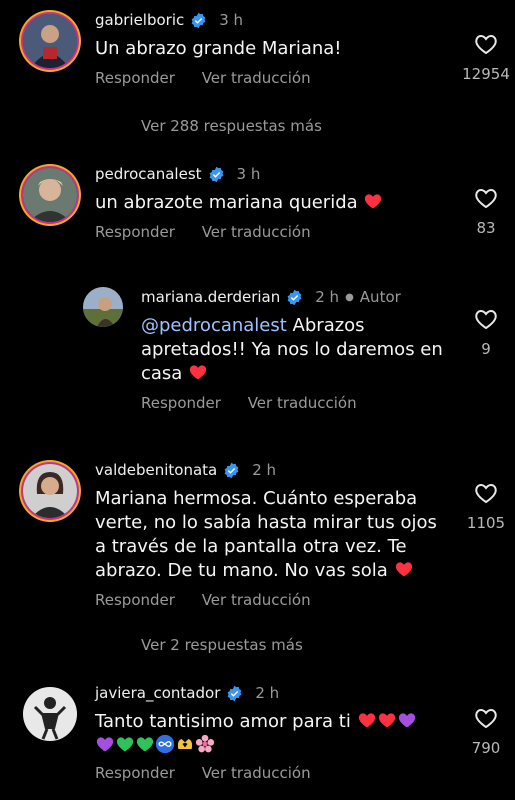 The height and width of the screenshot is (800, 515). Describe the element at coordinates (485, 58) in the screenshot. I see `like-control: 12954` at that location.